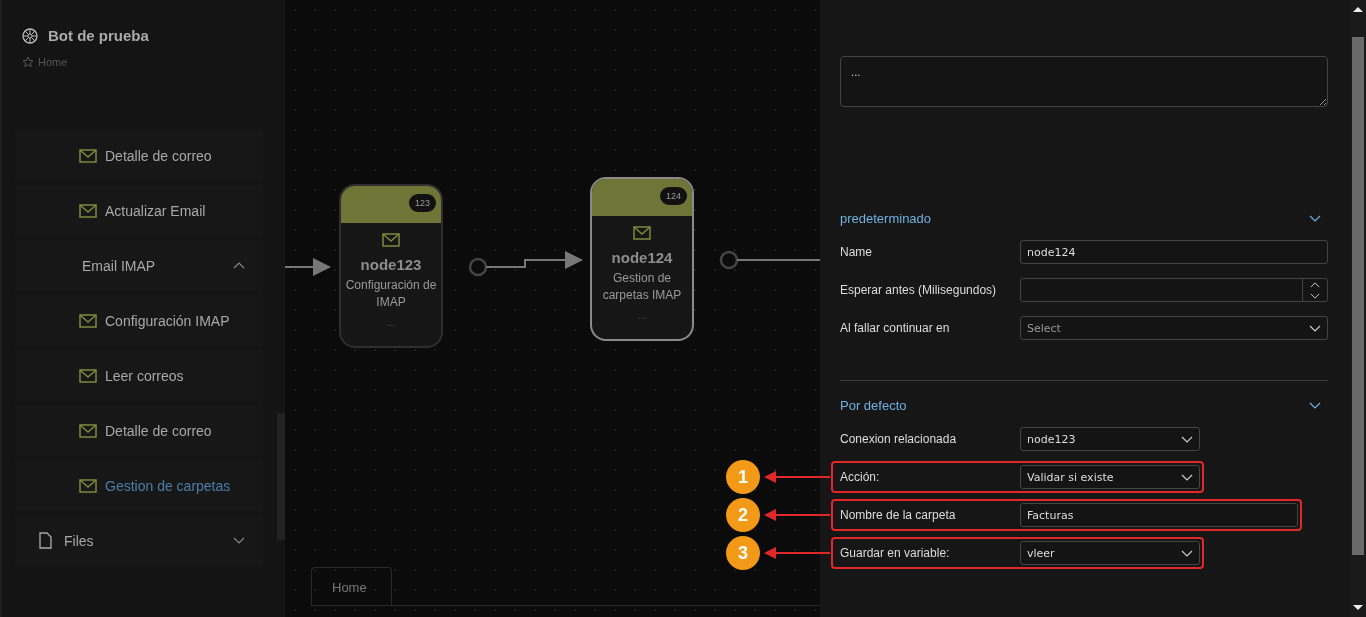 The height and width of the screenshot is (617, 1366). I want to click on dropdown: vleer, so click(1110, 553).